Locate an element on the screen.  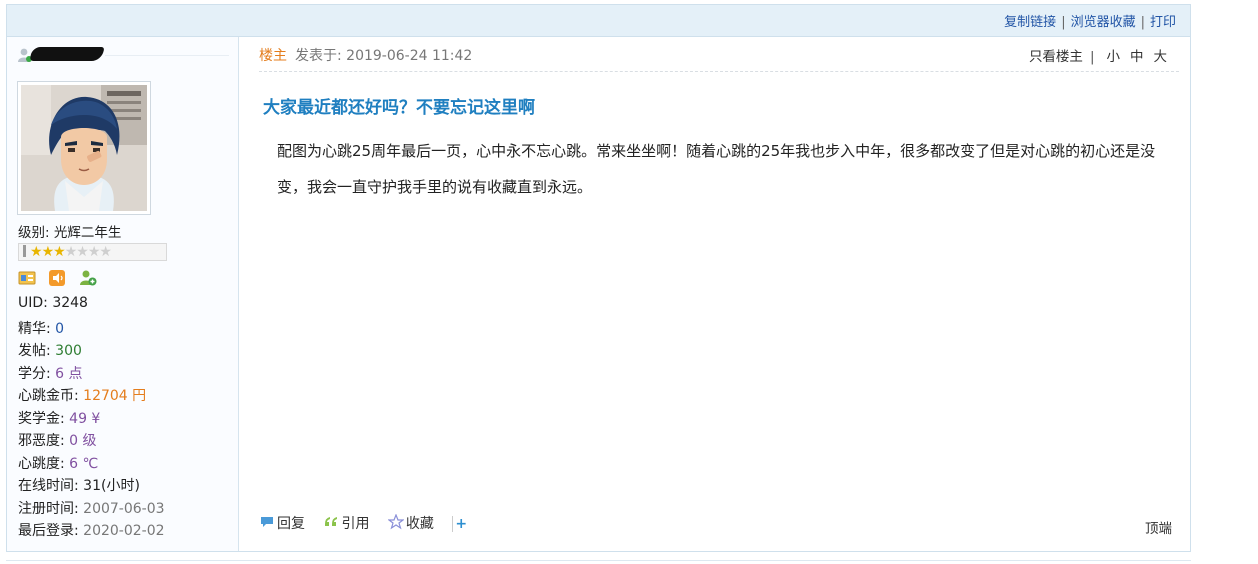
reply-button: 回复 is located at coordinates (282, 523).